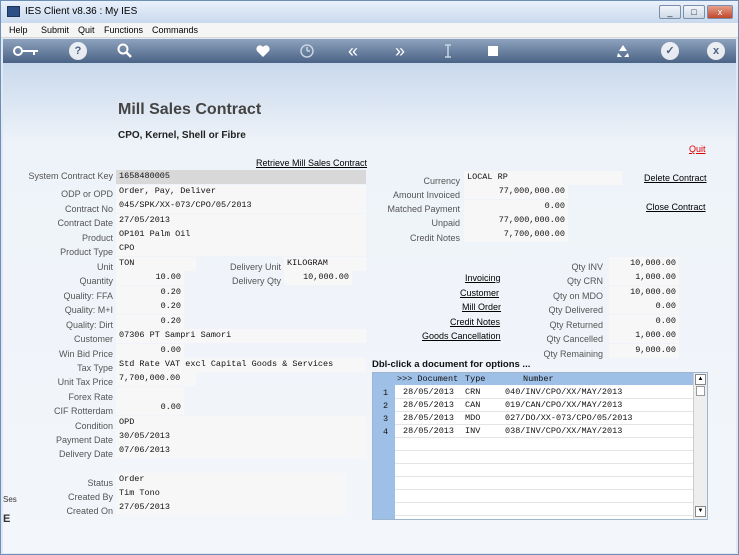 The height and width of the screenshot is (555, 739). Describe the element at coordinates (644, 264) in the screenshot. I see `qty-inv-field: 10,000.00` at that location.